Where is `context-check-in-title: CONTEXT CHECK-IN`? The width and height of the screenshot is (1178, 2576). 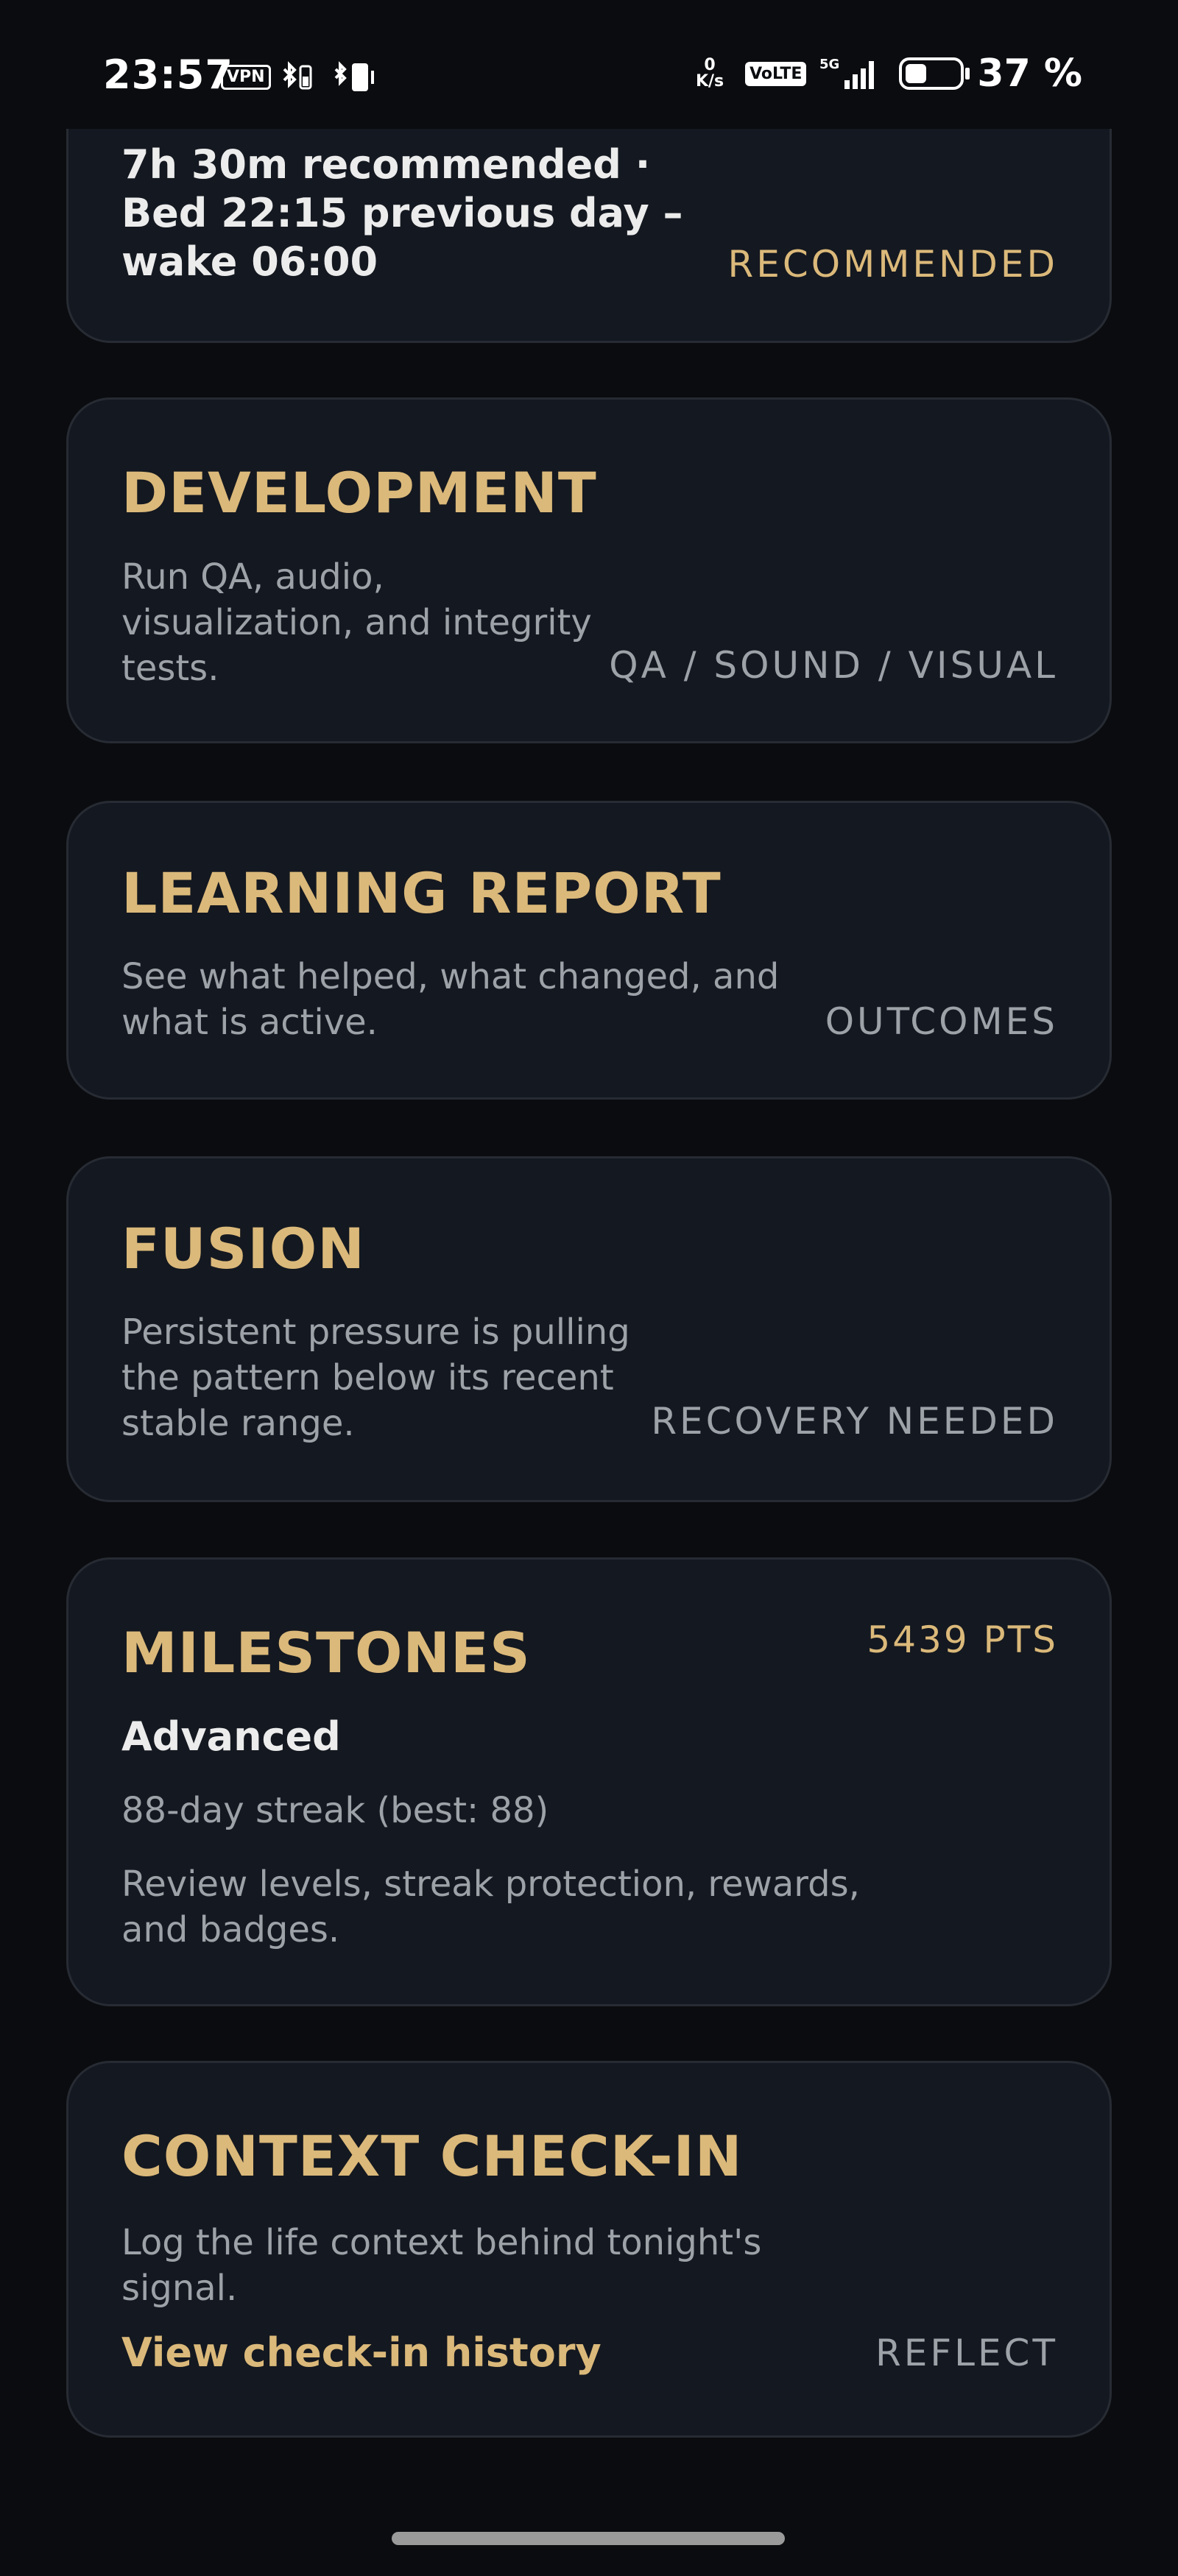 context-check-in-title: CONTEXT CHECK-IN is located at coordinates (432, 2156).